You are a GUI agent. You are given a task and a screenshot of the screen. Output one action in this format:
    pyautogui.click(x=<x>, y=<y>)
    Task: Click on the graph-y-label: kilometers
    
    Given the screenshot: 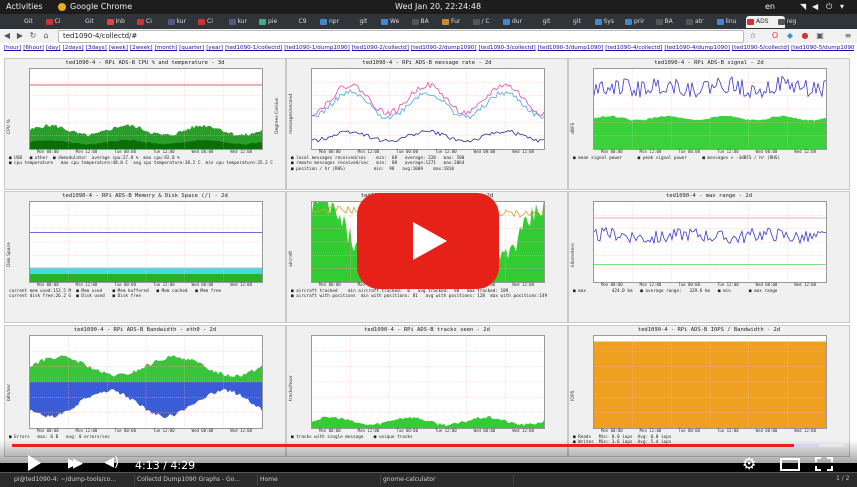 What is the action you would take?
    pyautogui.click(x=573, y=255)
    